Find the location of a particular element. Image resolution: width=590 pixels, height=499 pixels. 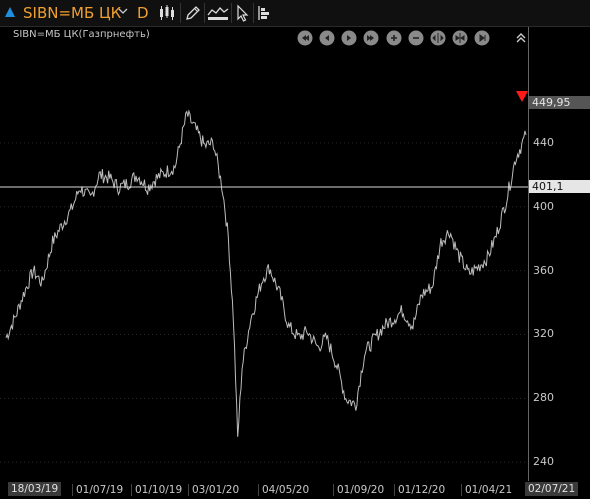

zoom-in-icon is located at coordinates (394, 38).